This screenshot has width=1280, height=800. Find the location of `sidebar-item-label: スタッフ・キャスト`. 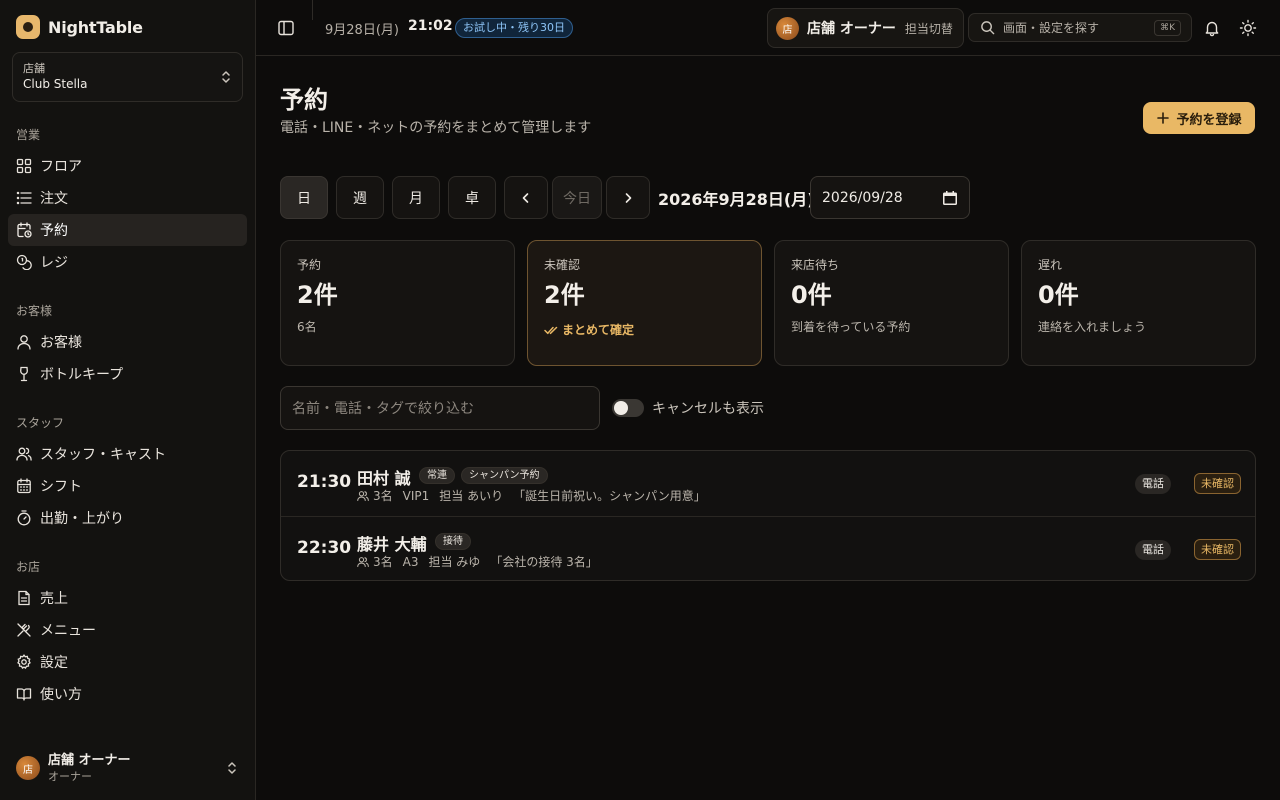

sidebar-item-label: スタッフ・キャスト is located at coordinates (103, 455).